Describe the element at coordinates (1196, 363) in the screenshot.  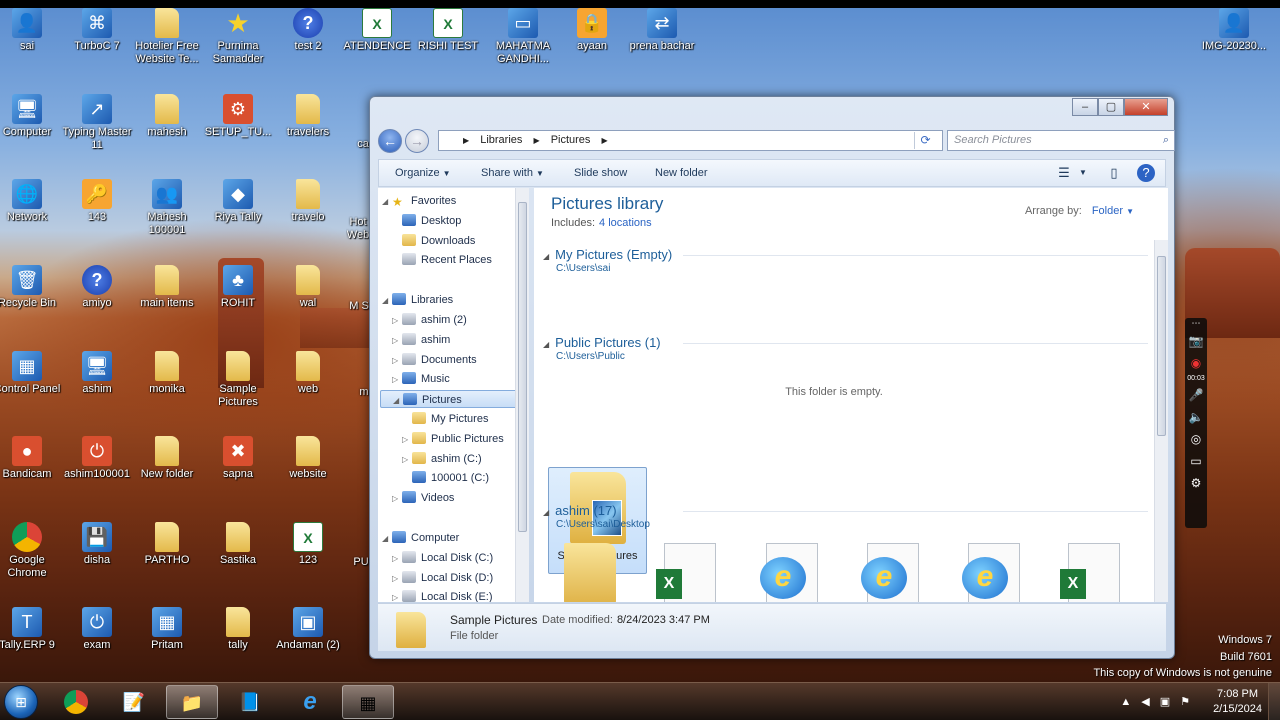
I see `record-icon: ◉` at that location.